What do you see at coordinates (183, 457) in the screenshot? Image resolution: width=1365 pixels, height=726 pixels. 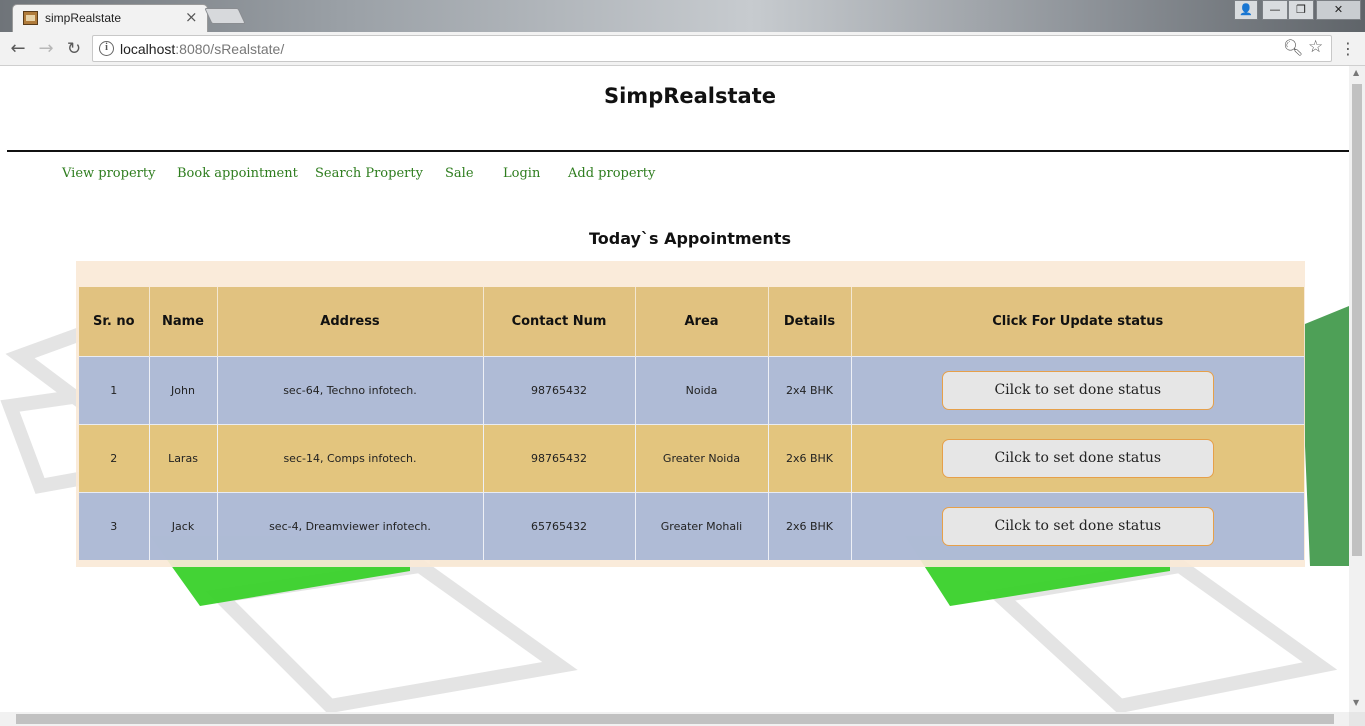 I see `cell-name: Laras` at bounding box center [183, 457].